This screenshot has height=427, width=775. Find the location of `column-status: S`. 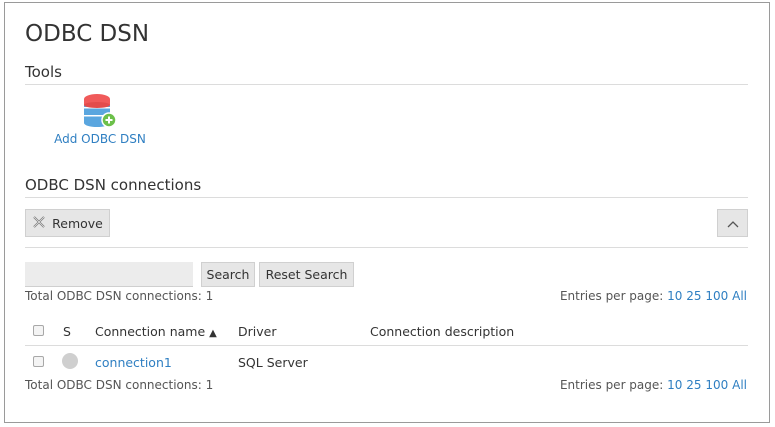

column-status: S is located at coordinates (67, 331).